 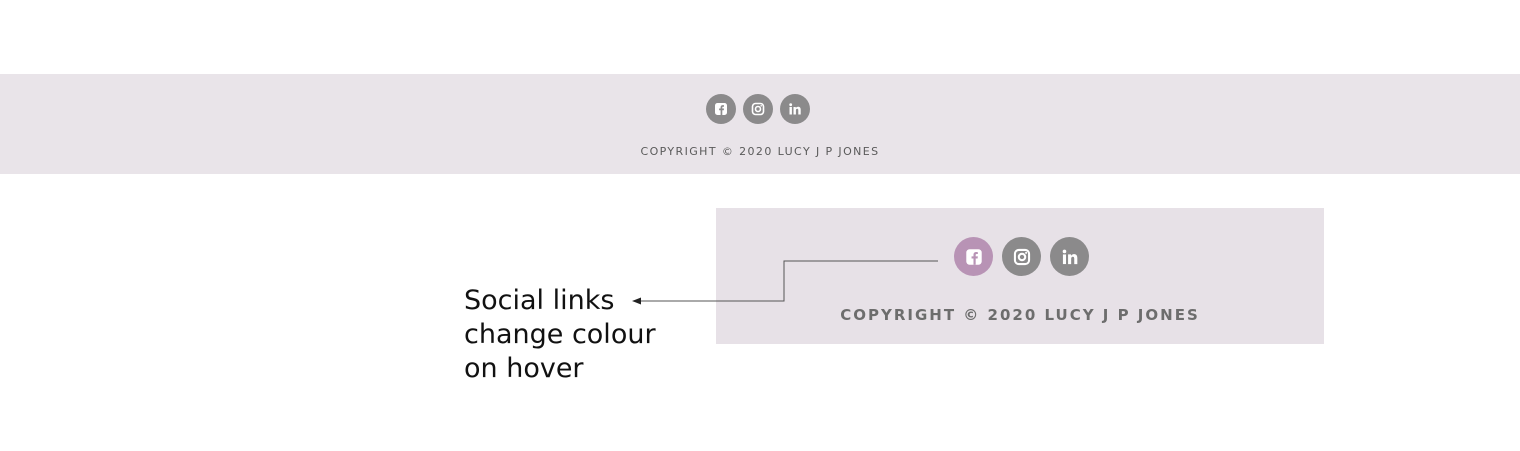 I want to click on annotation-note: Social links change colour on hover, so click(x=560, y=334).